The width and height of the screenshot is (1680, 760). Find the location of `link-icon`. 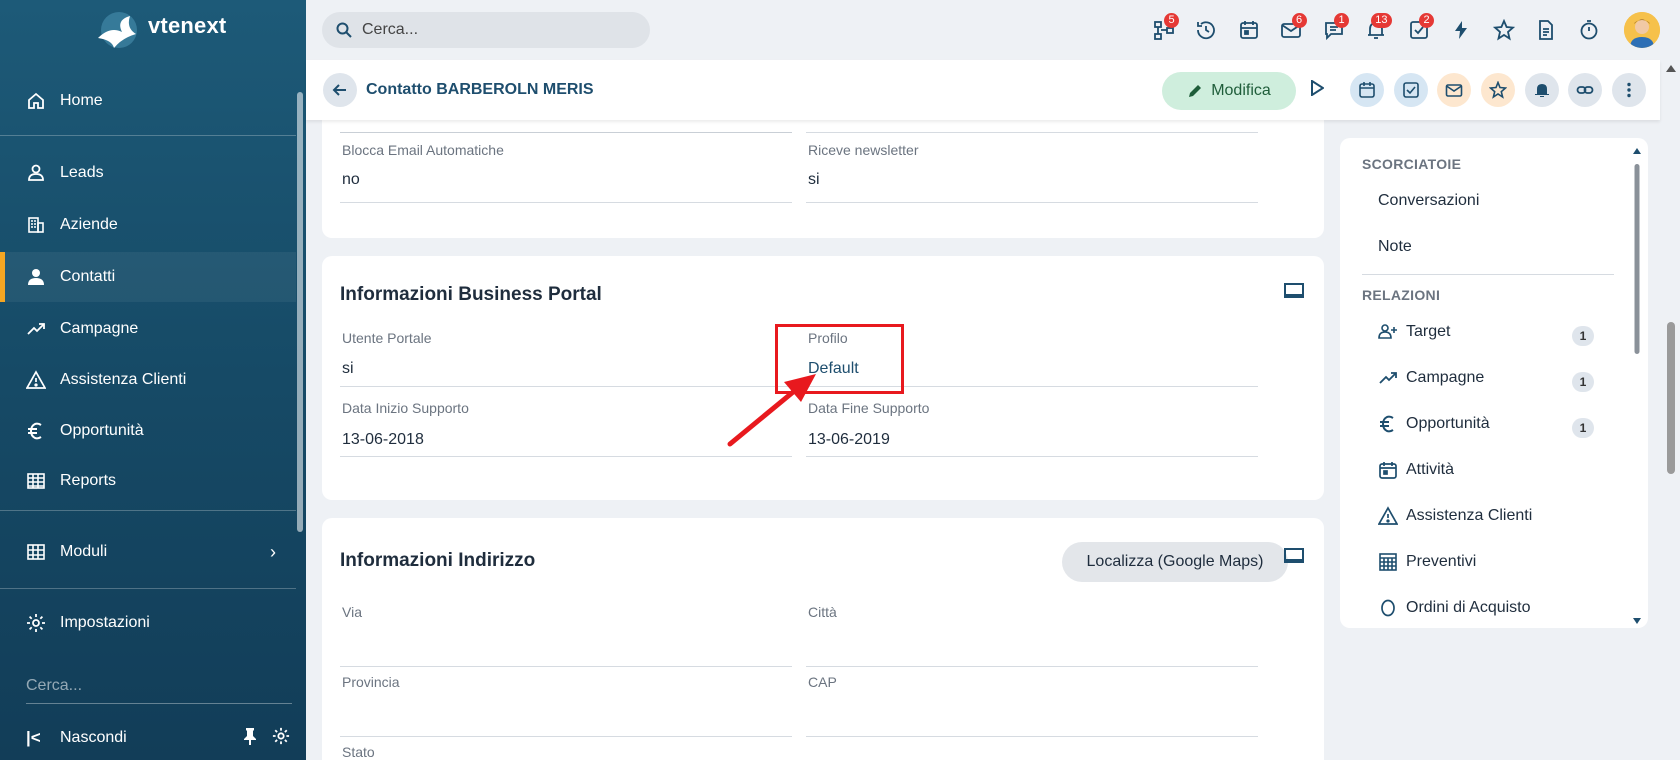

link-icon is located at coordinates (1585, 90).